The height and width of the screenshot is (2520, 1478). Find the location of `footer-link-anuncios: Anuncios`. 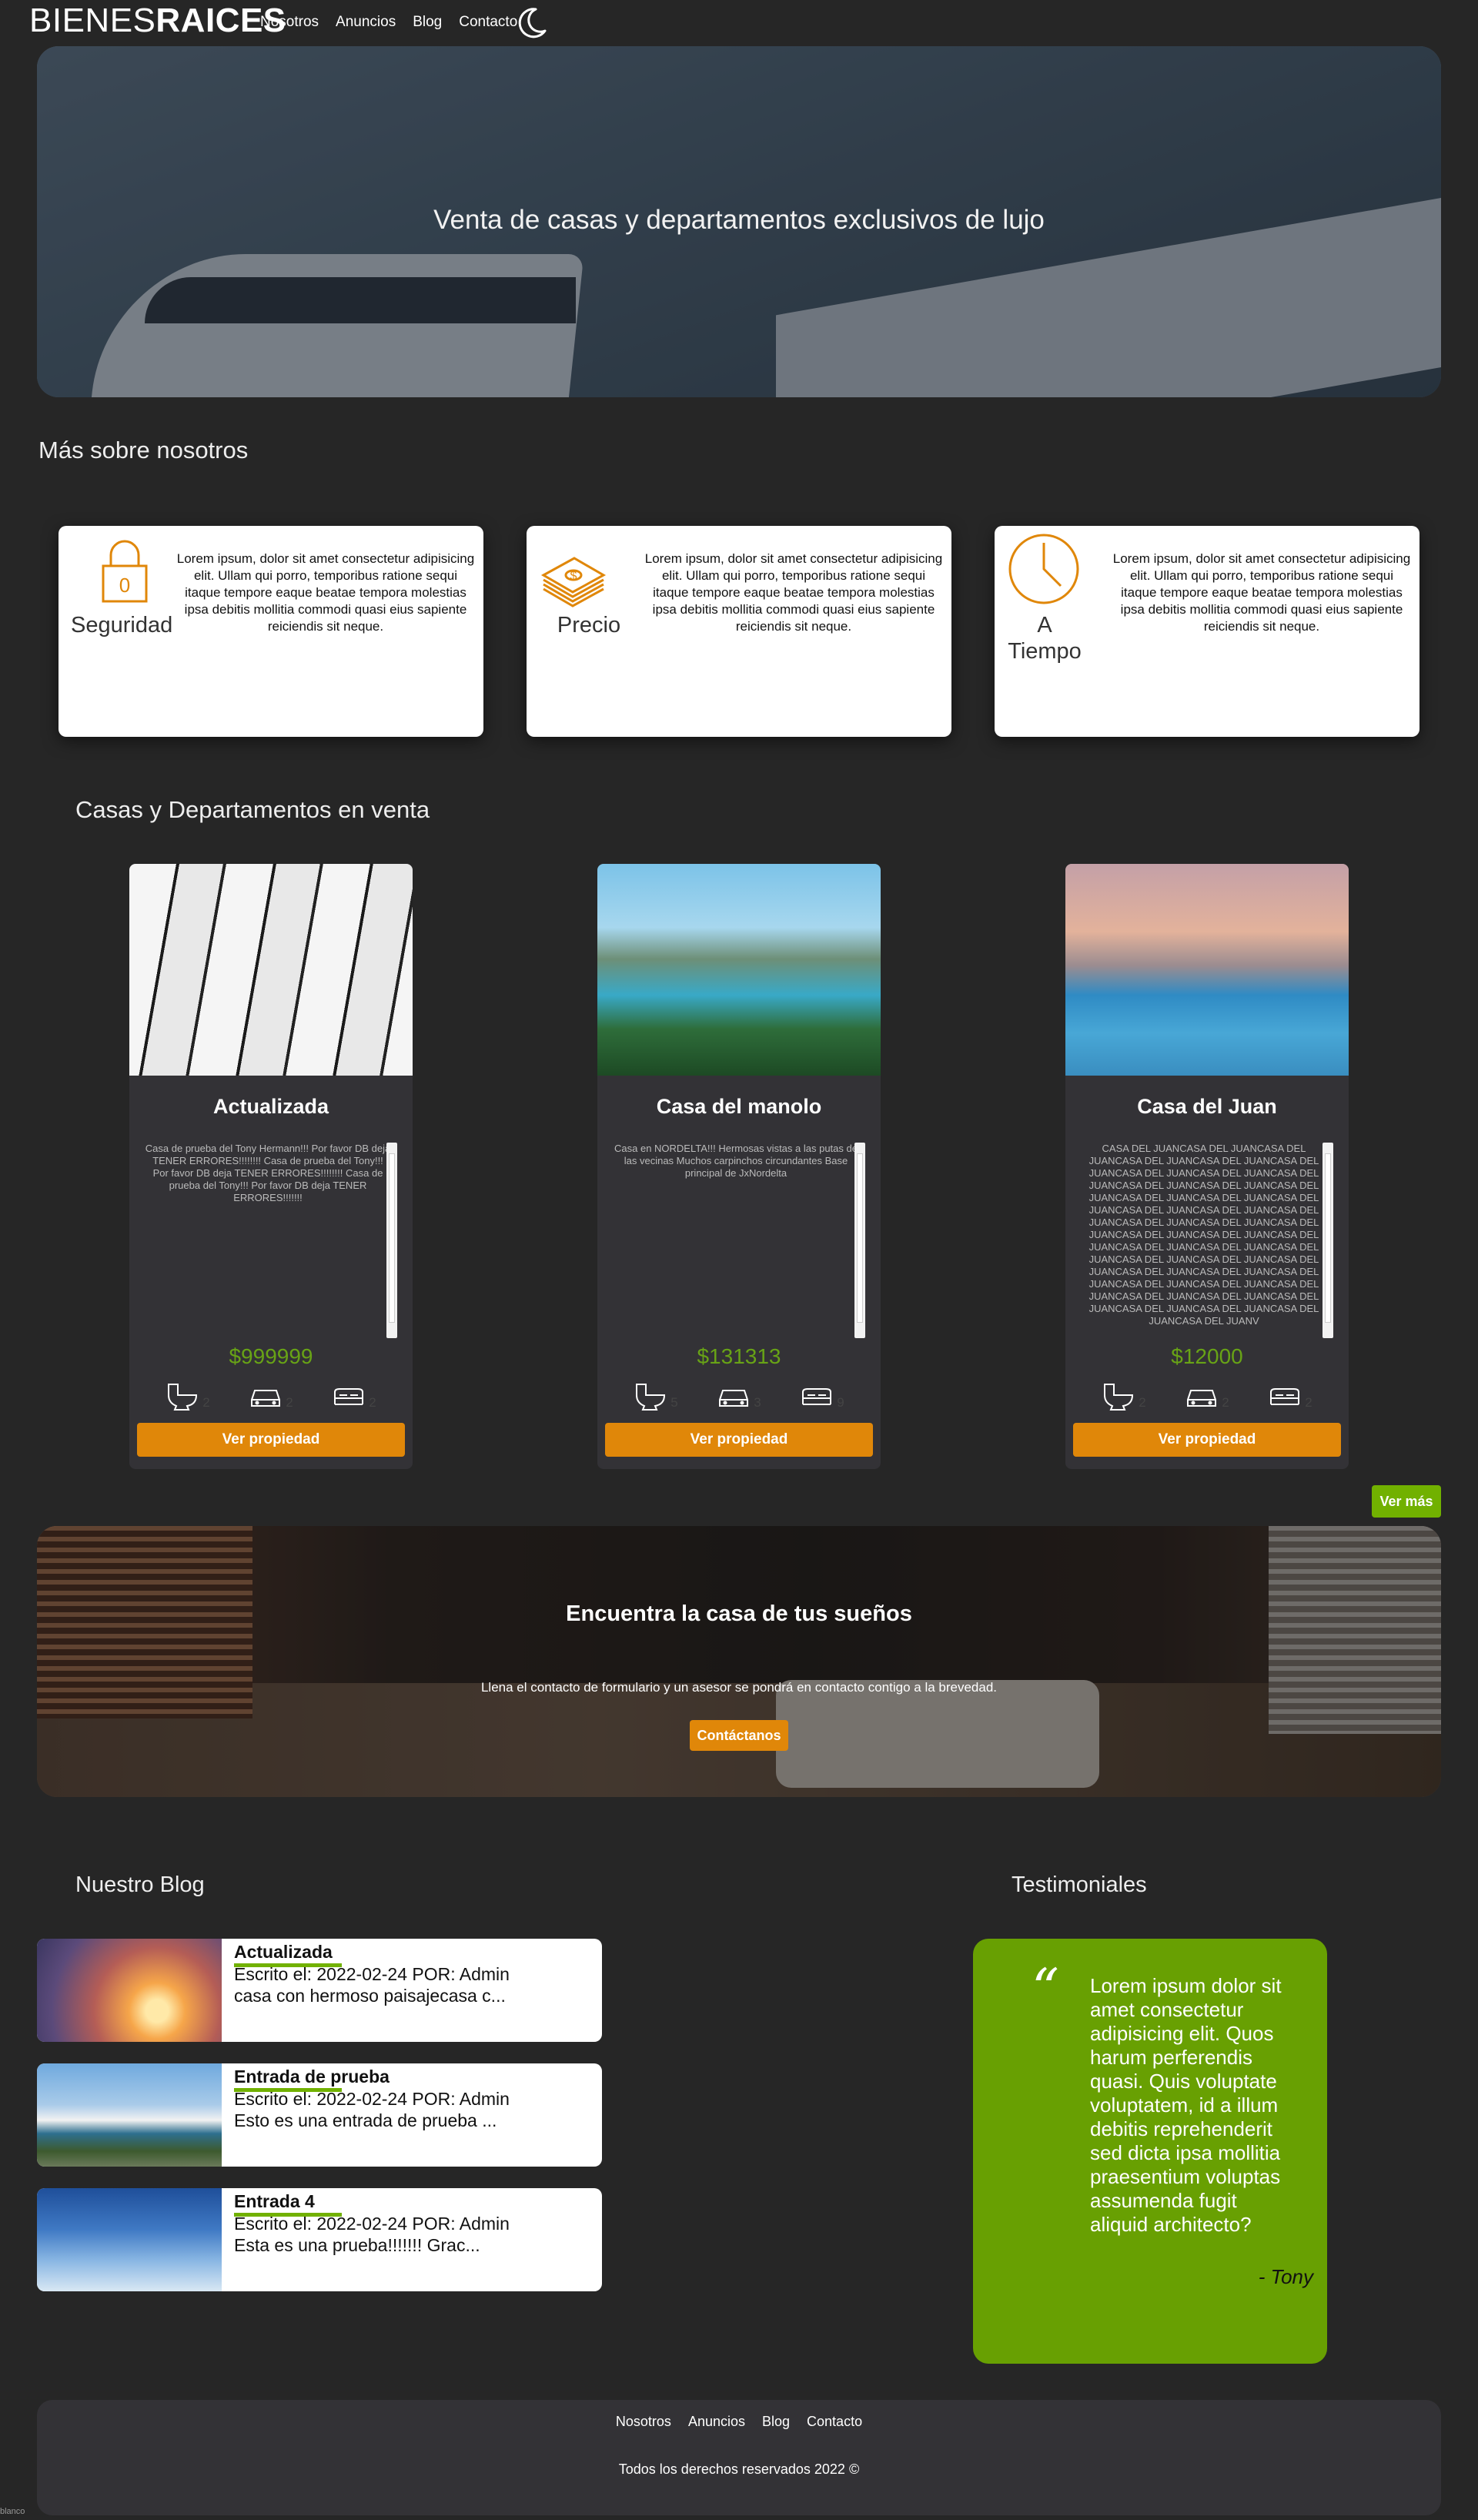

footer-link-anuncios: Anuncios is located at coordinates (716, 2422).